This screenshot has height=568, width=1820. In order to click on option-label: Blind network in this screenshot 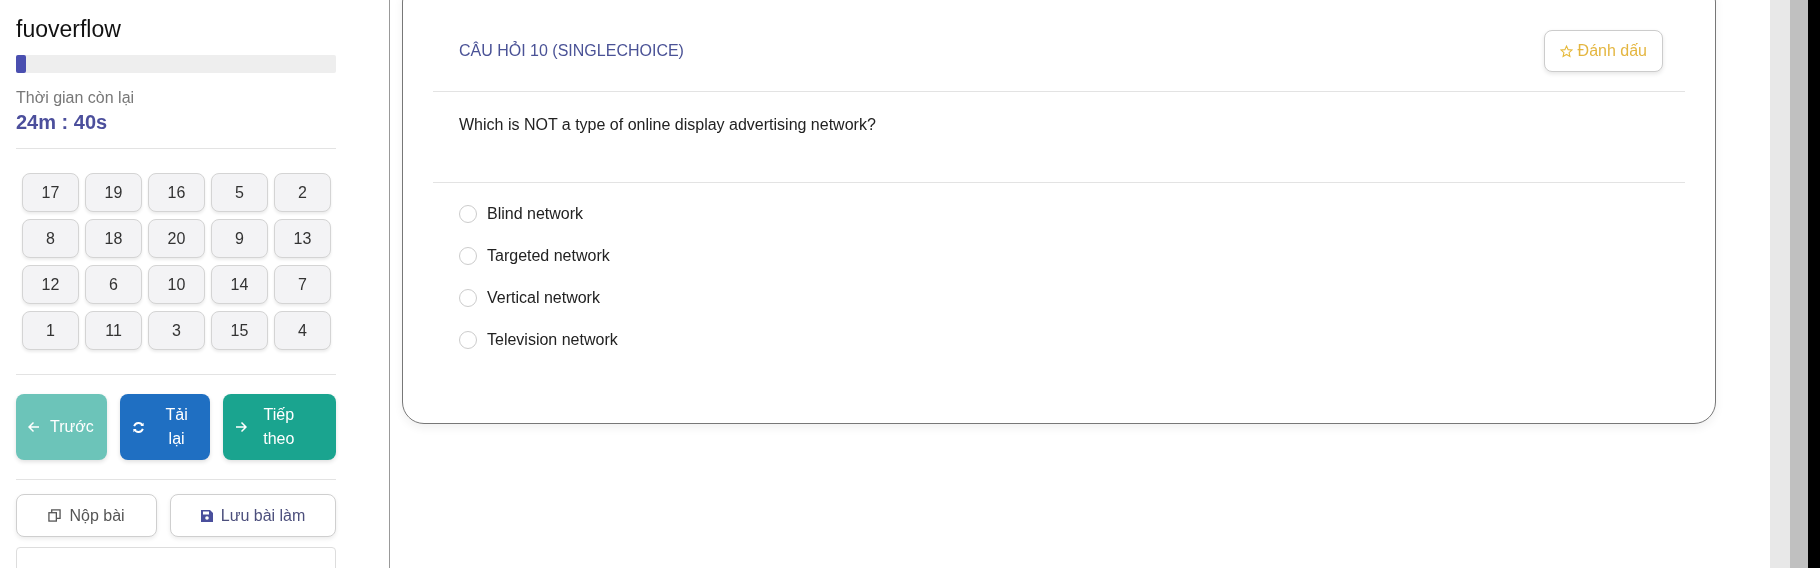, I will do `click(535, 214)`.